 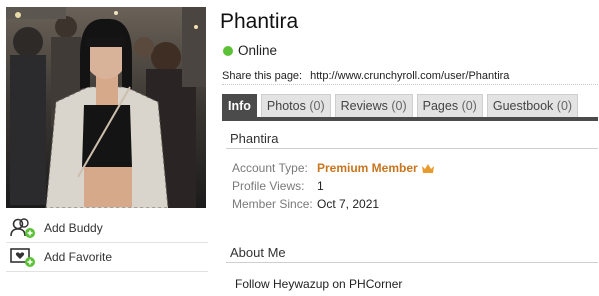 What do you see at coordinates (262, 75) in the screenshot?
I see `share-label: Share this page:` at bounding box center [262, 75].